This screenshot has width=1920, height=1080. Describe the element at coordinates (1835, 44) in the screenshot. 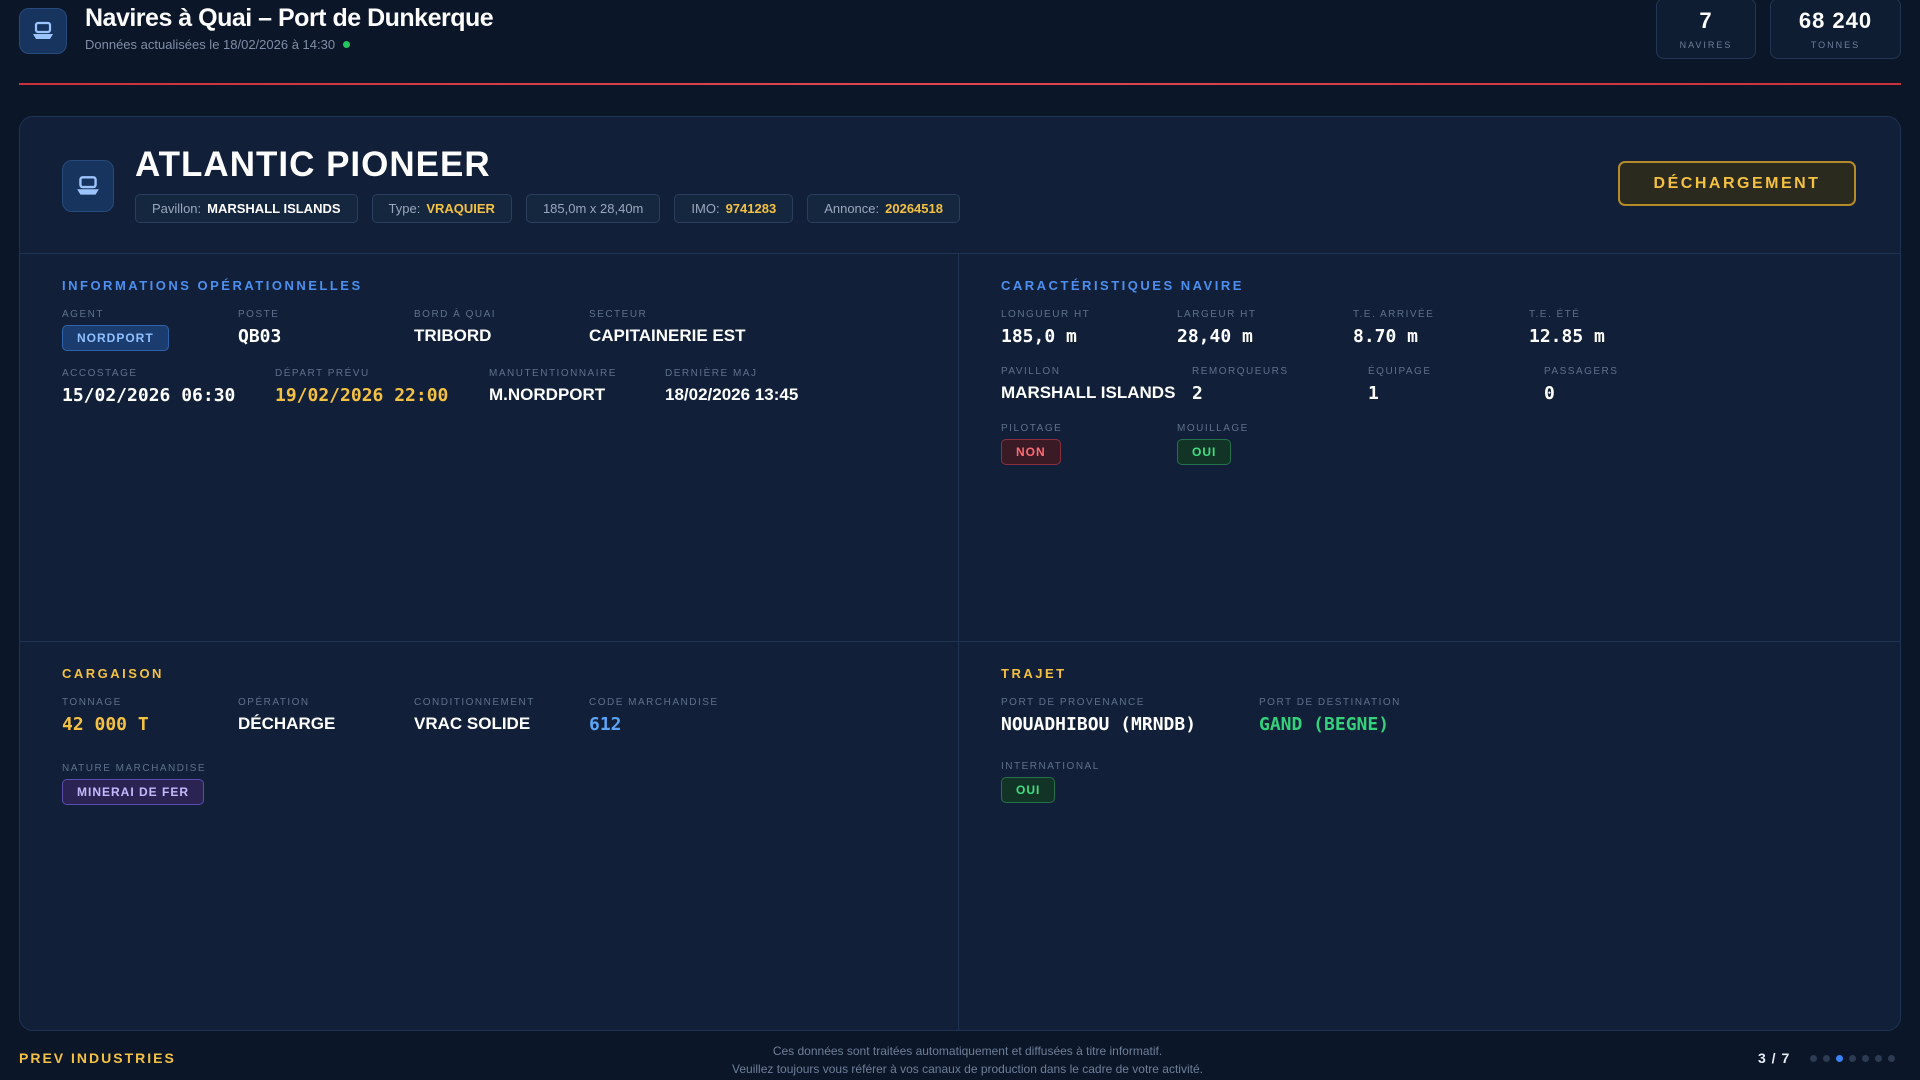

I see `stat-tonnes-label: TONNES` at that location.